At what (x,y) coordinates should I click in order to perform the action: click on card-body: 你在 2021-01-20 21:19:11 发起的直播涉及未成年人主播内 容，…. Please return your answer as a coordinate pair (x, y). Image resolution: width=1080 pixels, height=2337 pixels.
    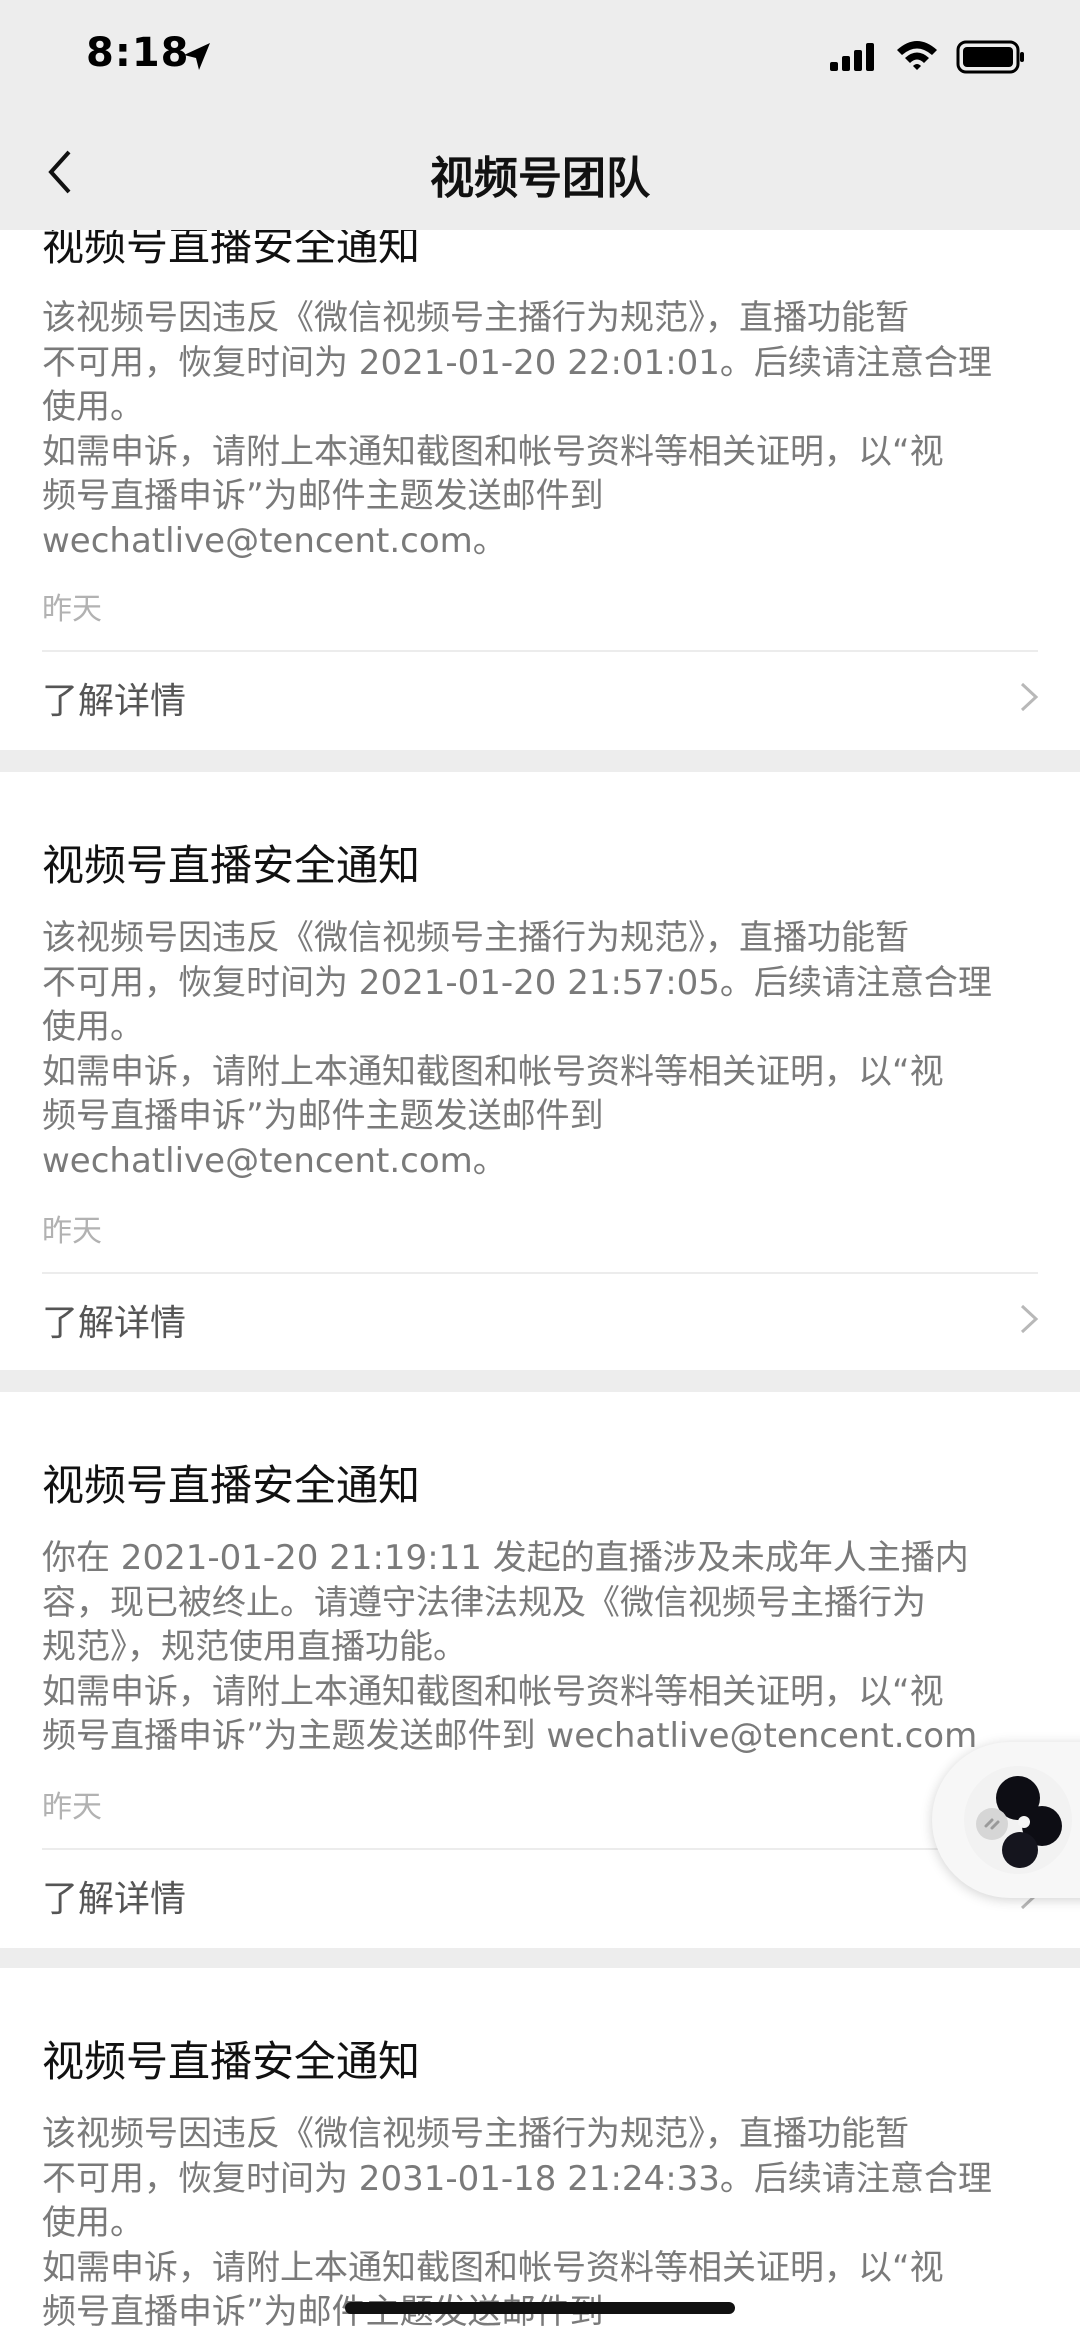
    Looking at the image, I should click on (542, 1647).